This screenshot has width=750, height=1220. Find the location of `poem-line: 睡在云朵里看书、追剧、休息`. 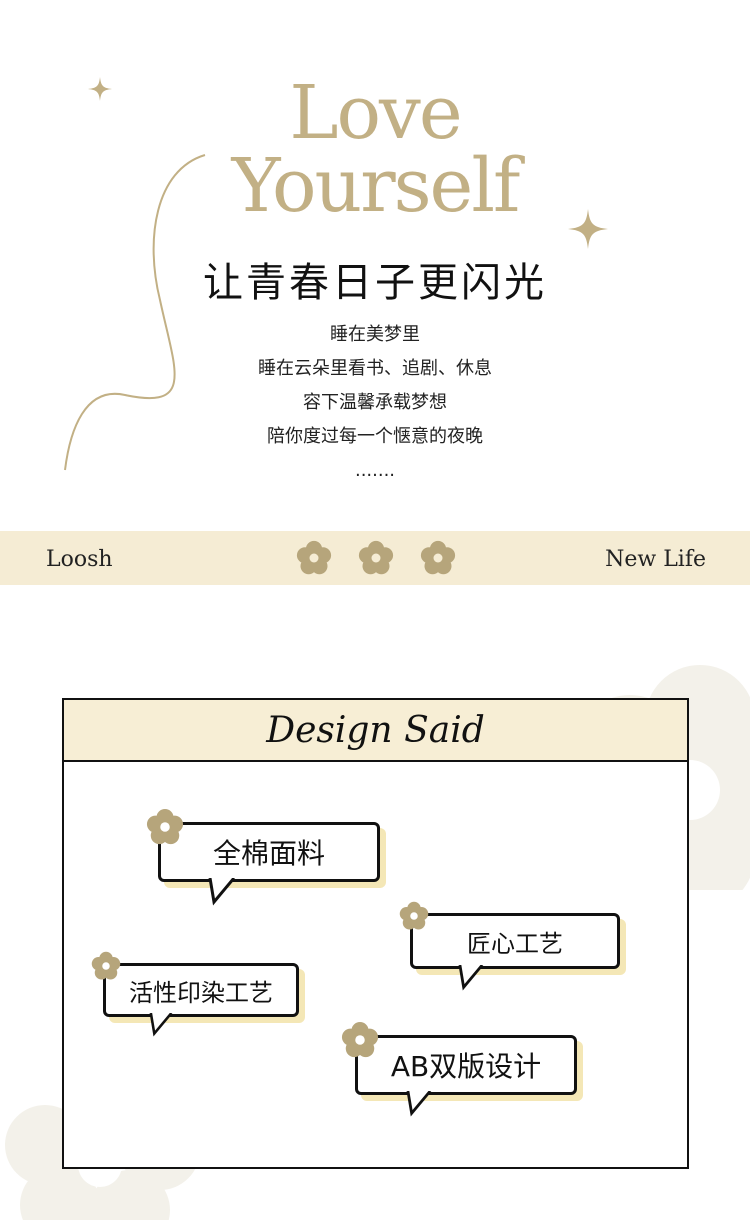

poem-line: 睡在云朵里看书、追剧、休息 is located at coordinates (375, 368).